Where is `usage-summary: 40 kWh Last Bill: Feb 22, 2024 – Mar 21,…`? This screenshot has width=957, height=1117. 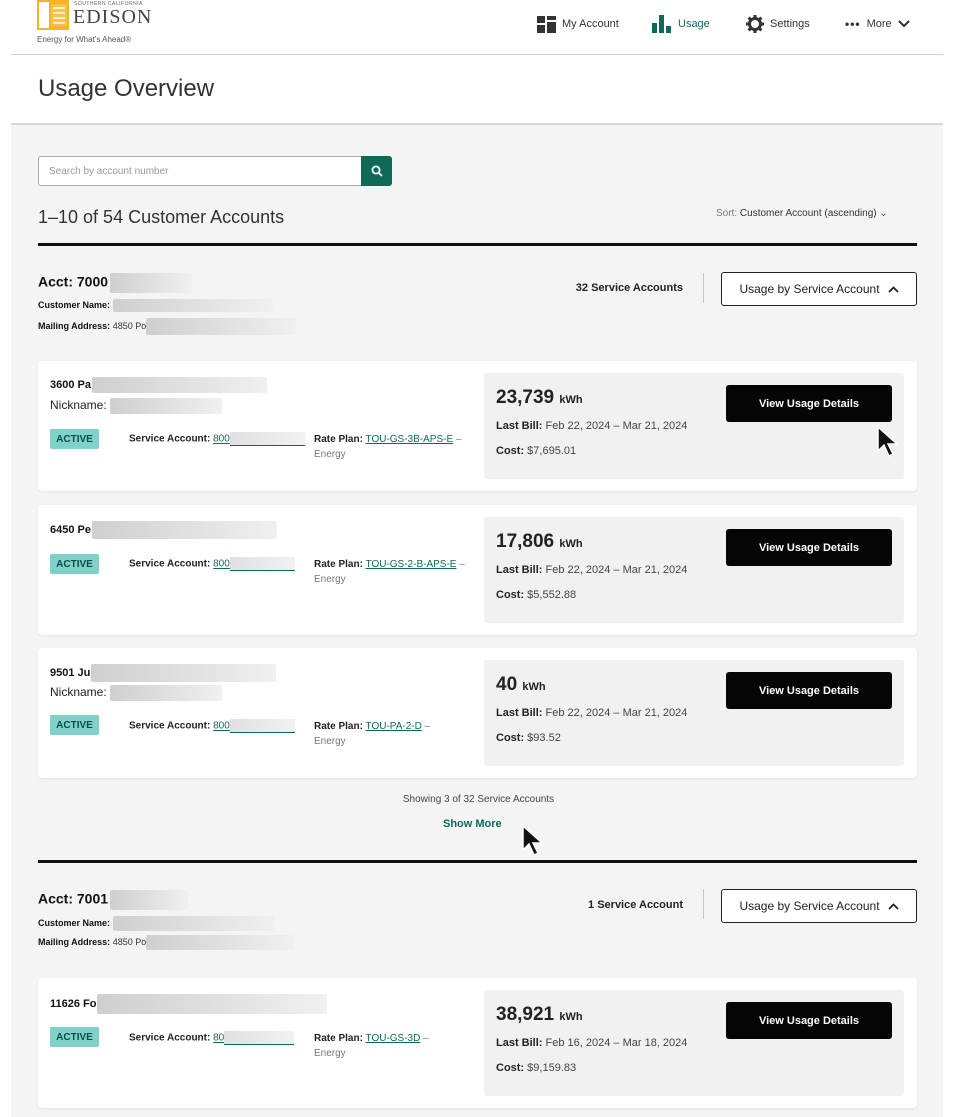
usage-summary: 40 kWh Last Bill: Feb 22, 2024 – Mar 21,… is located at coordinates (694, 713).